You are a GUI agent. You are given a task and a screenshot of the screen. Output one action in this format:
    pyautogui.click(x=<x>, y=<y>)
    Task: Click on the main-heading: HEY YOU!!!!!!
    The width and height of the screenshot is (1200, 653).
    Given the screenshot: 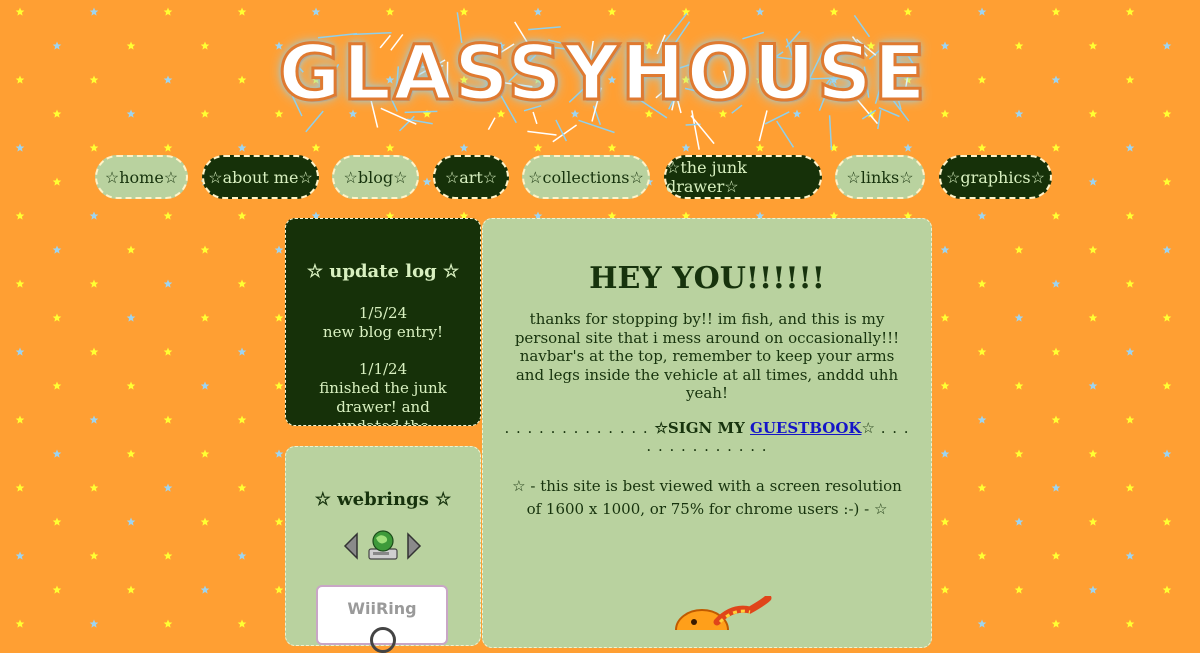 What is the action you would take?
    pyautogui.click(x=707, y=278)
    